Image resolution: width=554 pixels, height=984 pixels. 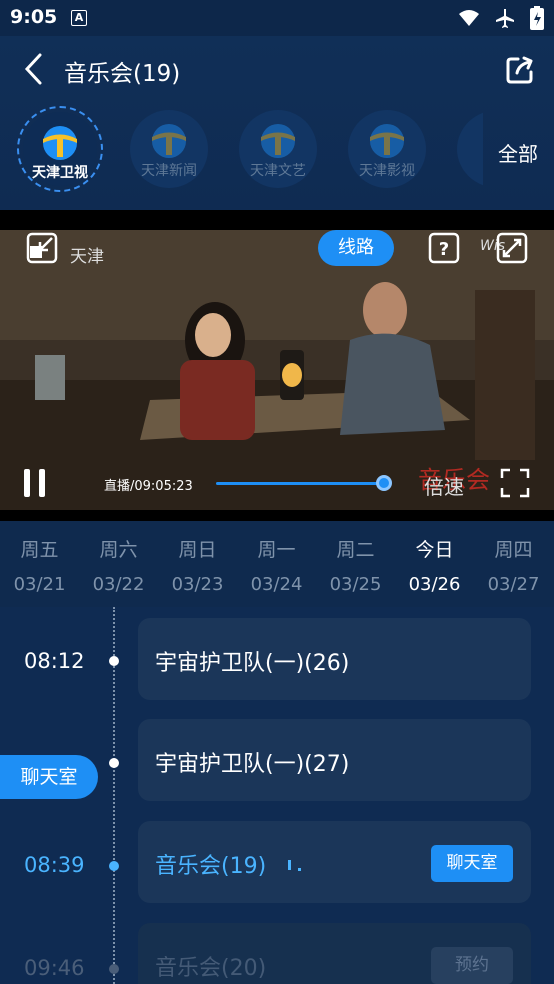 What do you see at coordinates (356, 248) in the screenshot?
I see `route-button: 线路` at bounding box center [356, 248].